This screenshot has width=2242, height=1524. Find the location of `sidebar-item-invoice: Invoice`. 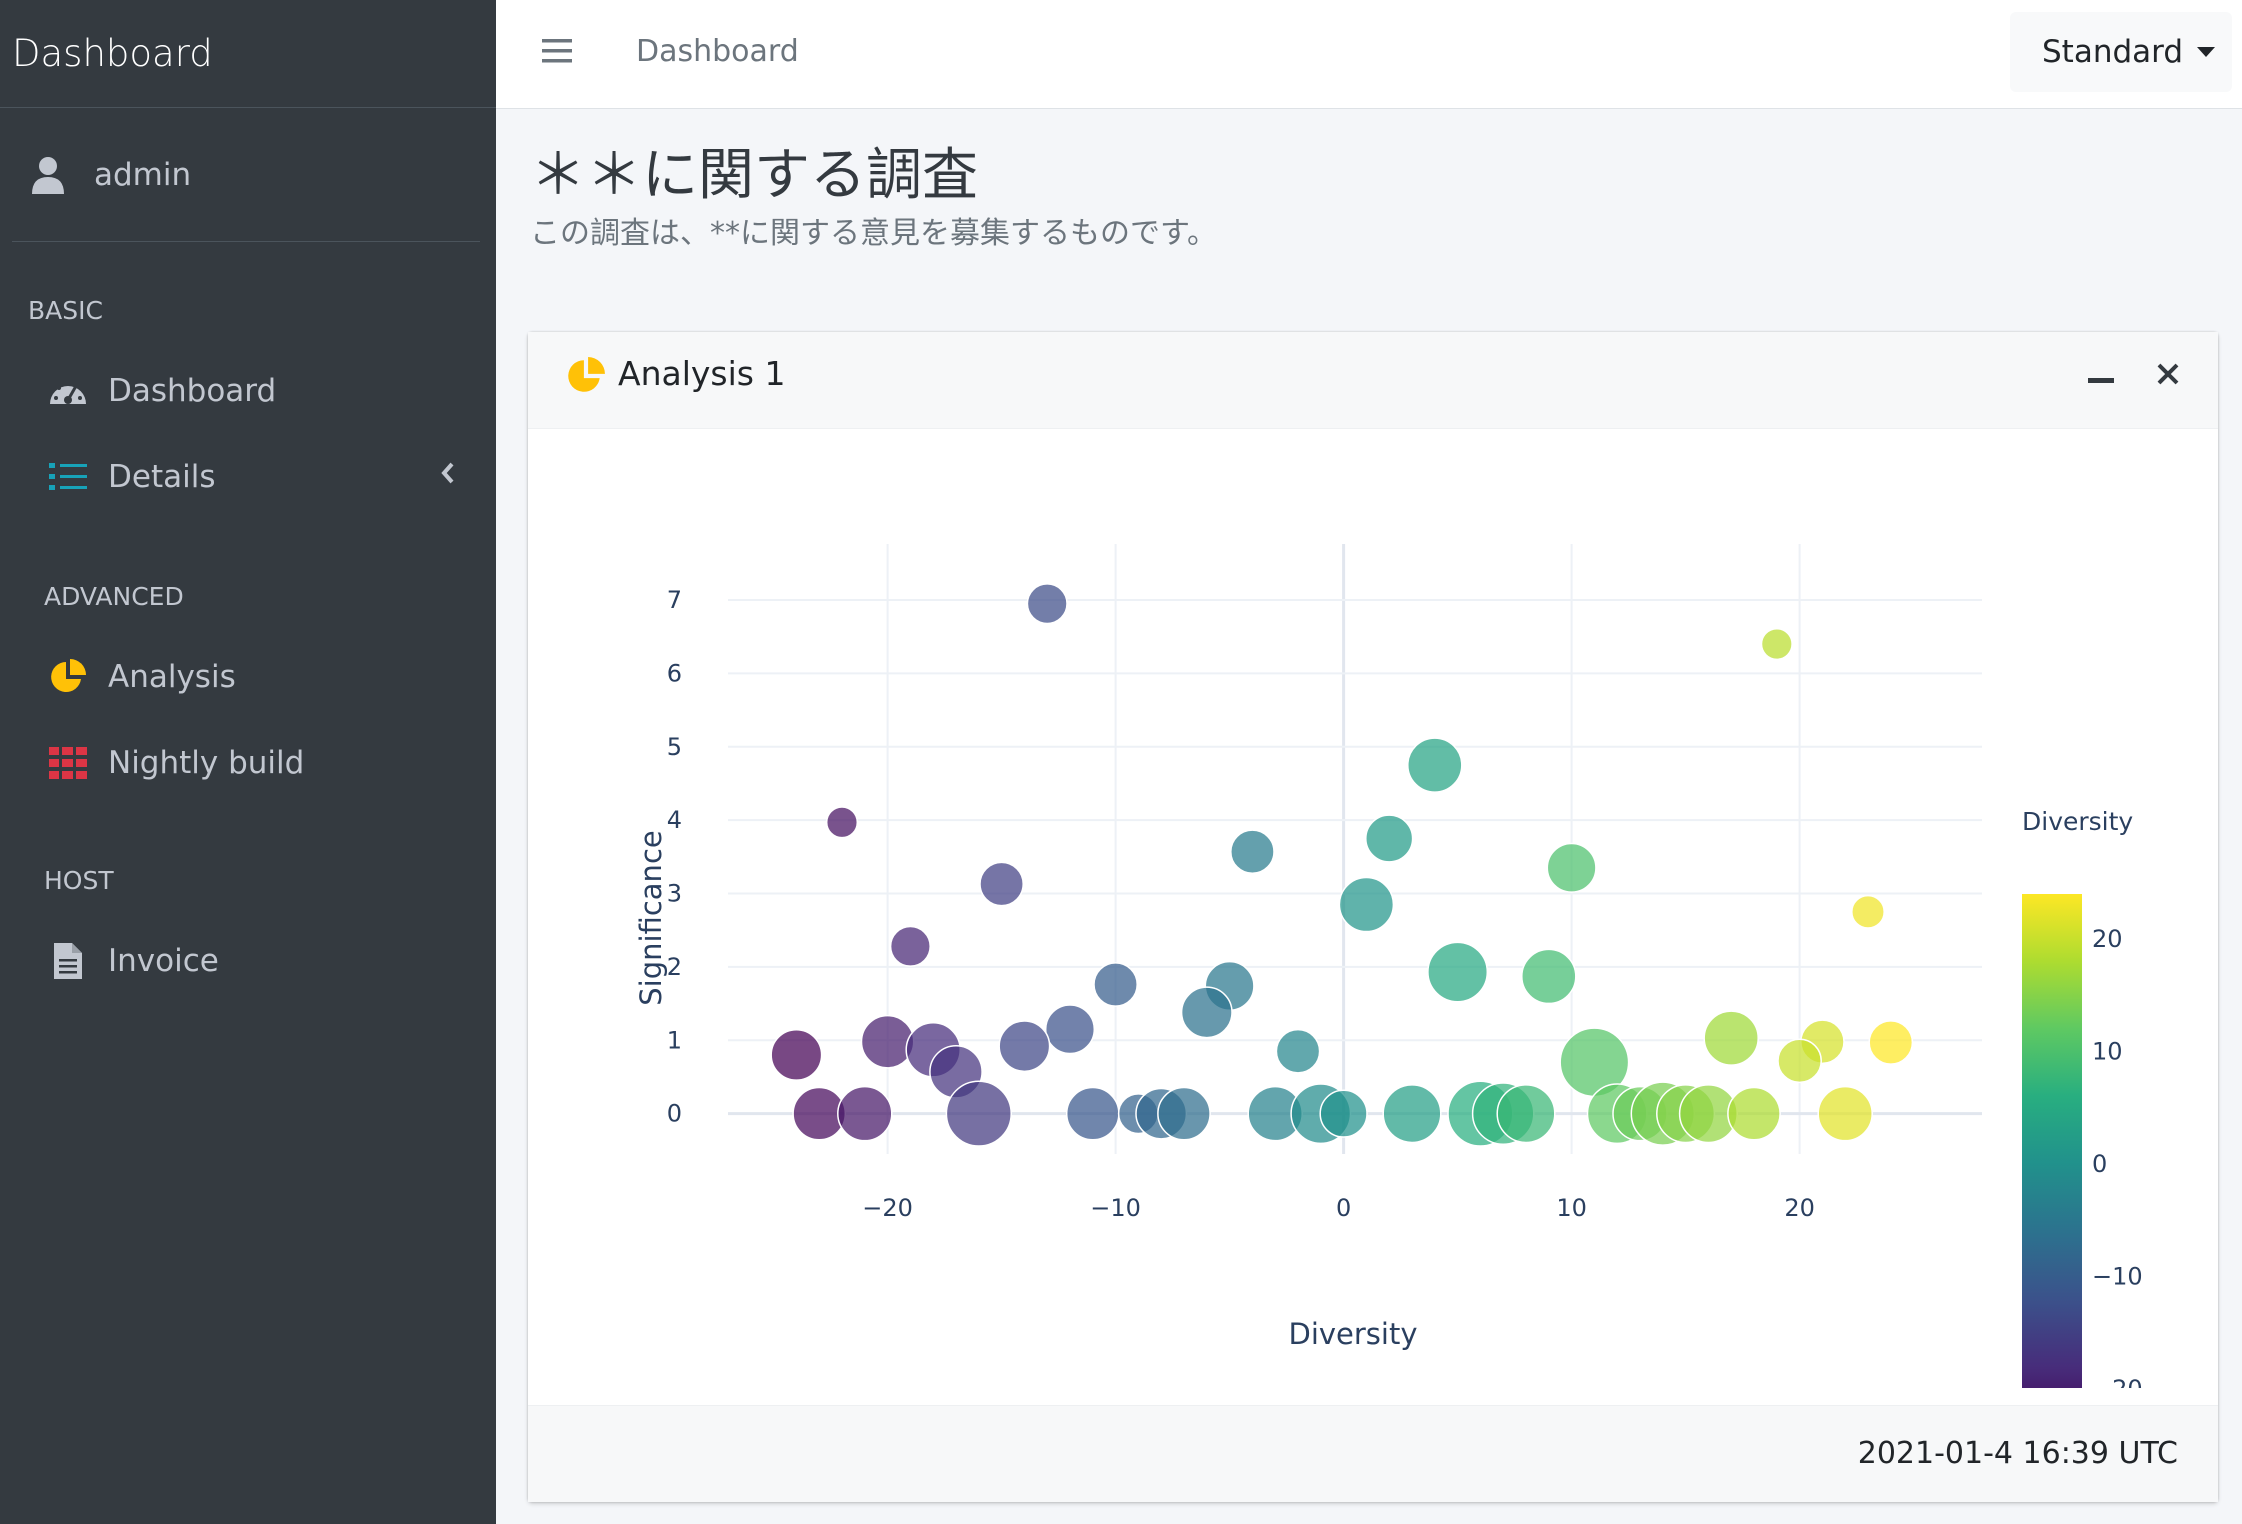

sidebar-item-invoice: Invoice is located at coordinates (257, 961).